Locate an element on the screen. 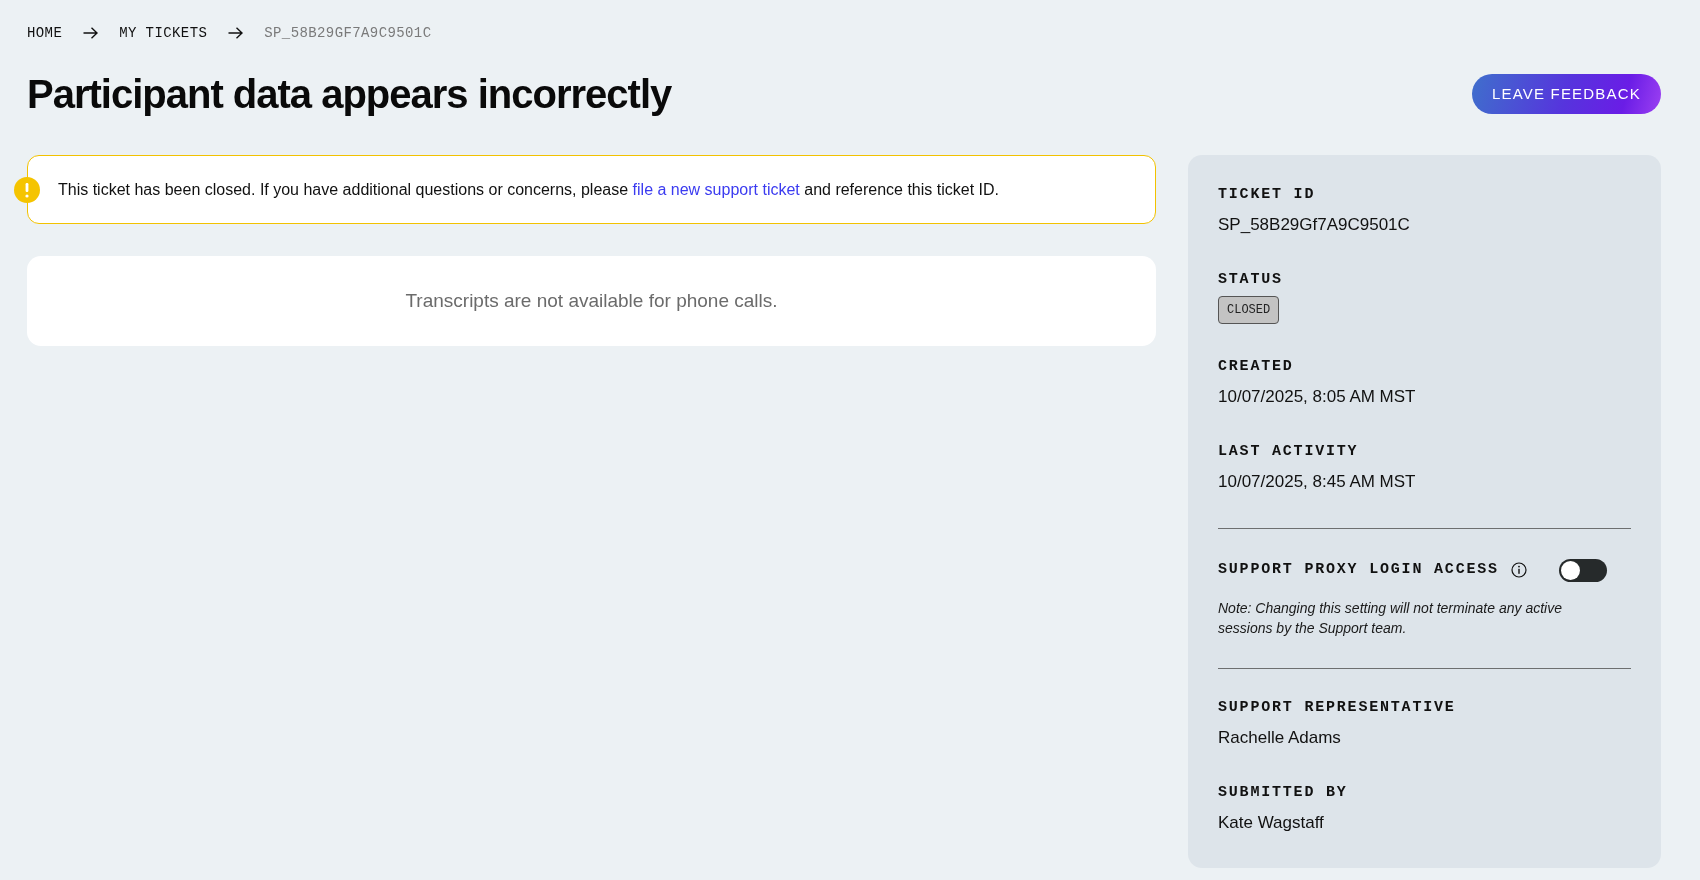 Image resolution: width=1700 pixels, height=880 pixels. field-value: SP_58B29Gf7A9C9501C is located at coordinates (1314, 225).